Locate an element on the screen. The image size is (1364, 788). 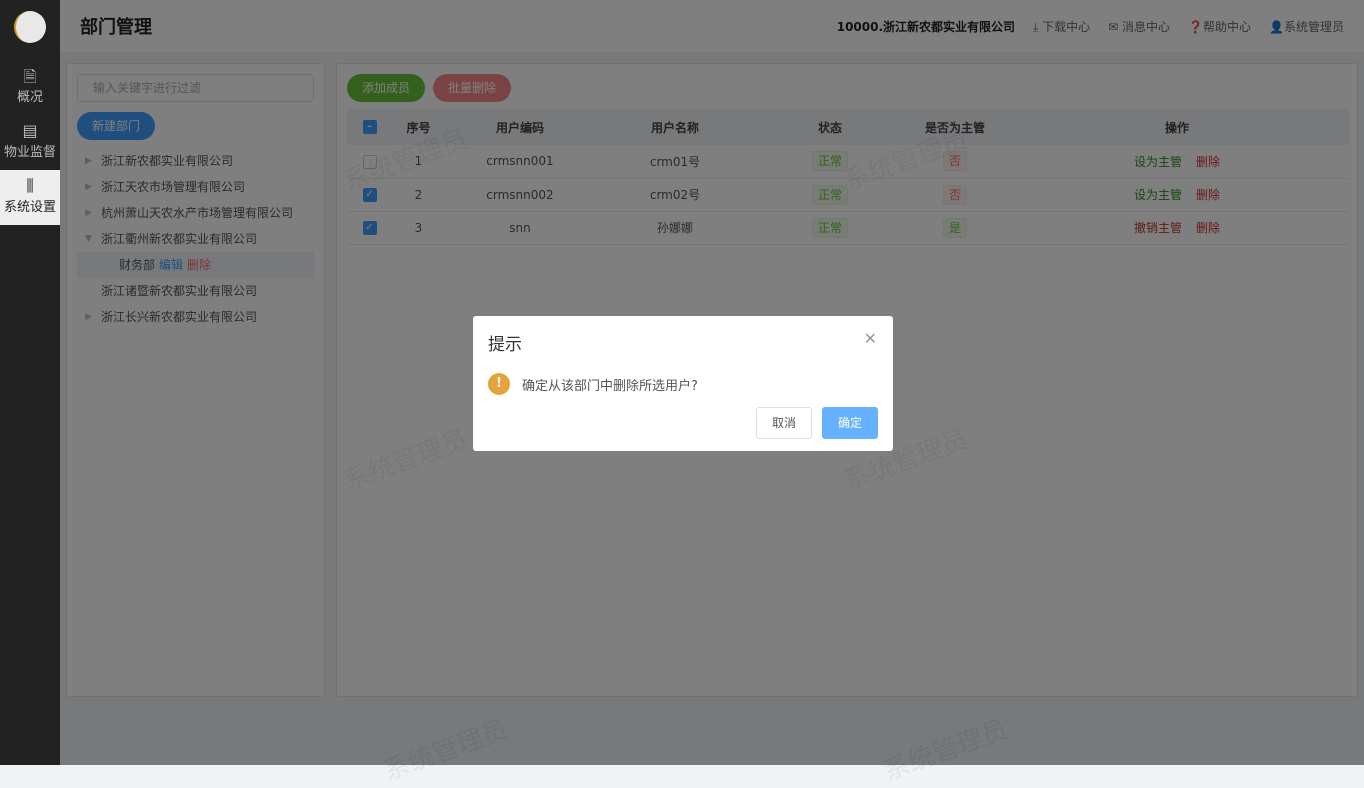
dialog-title: 提示 is located at coordinates (505, 345).